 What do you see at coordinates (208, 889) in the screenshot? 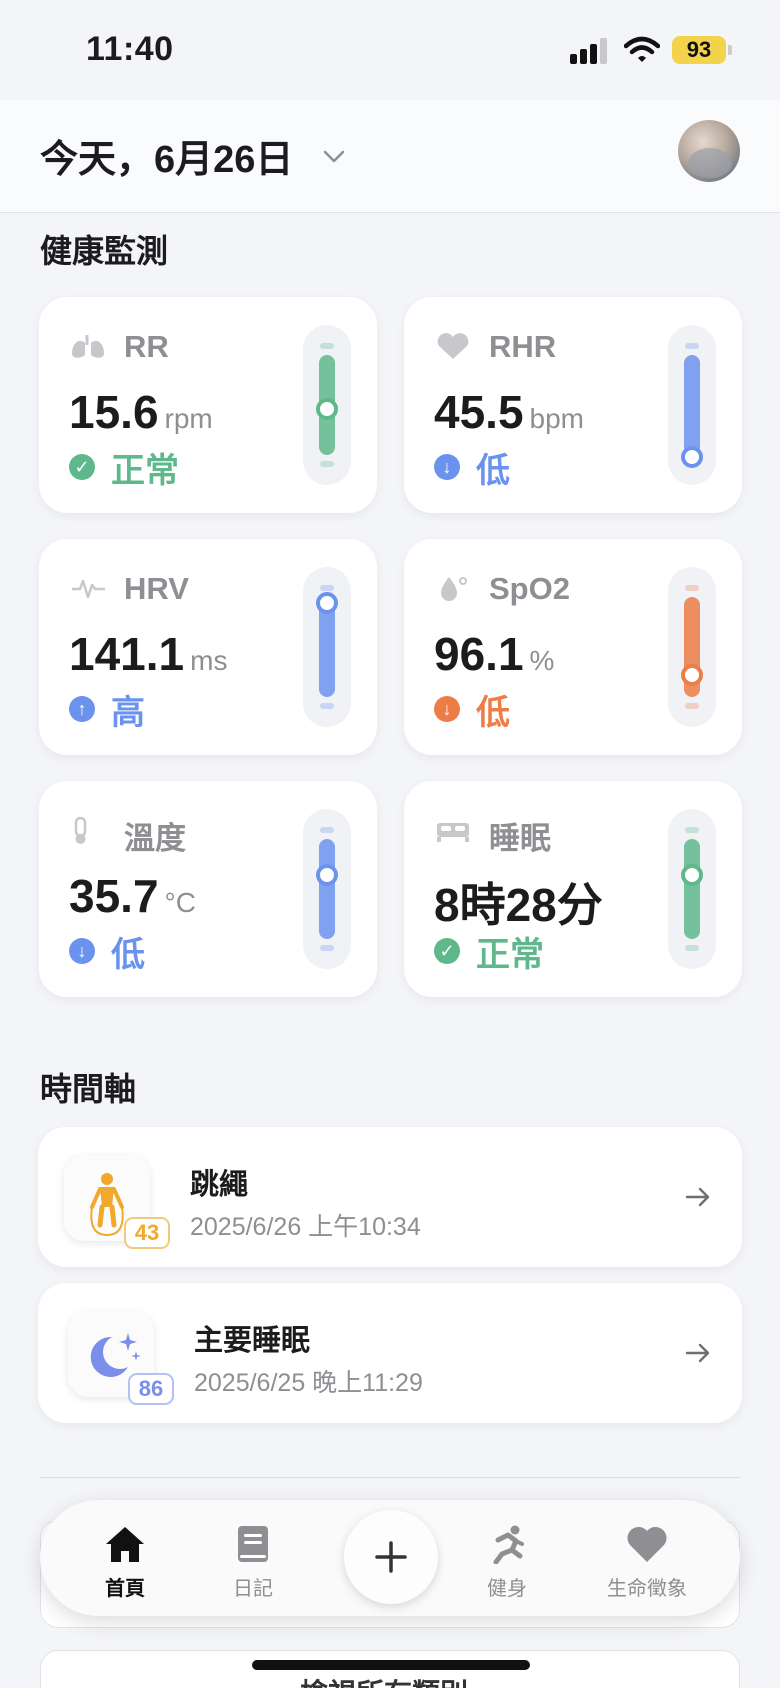
I see `metric-card-溫度: 溫度 35.7 °C ↓ 低` at bounding box center [208, 889].